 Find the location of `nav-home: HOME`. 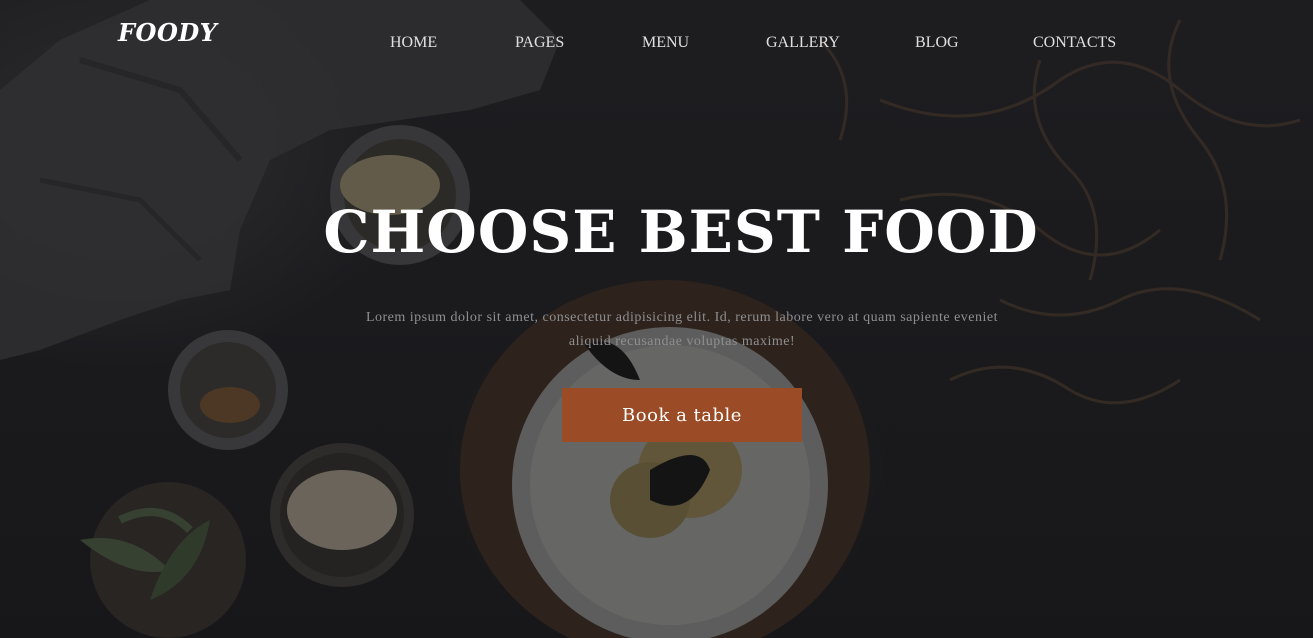

nav-home: HOME is located at coordinates (413, 43).